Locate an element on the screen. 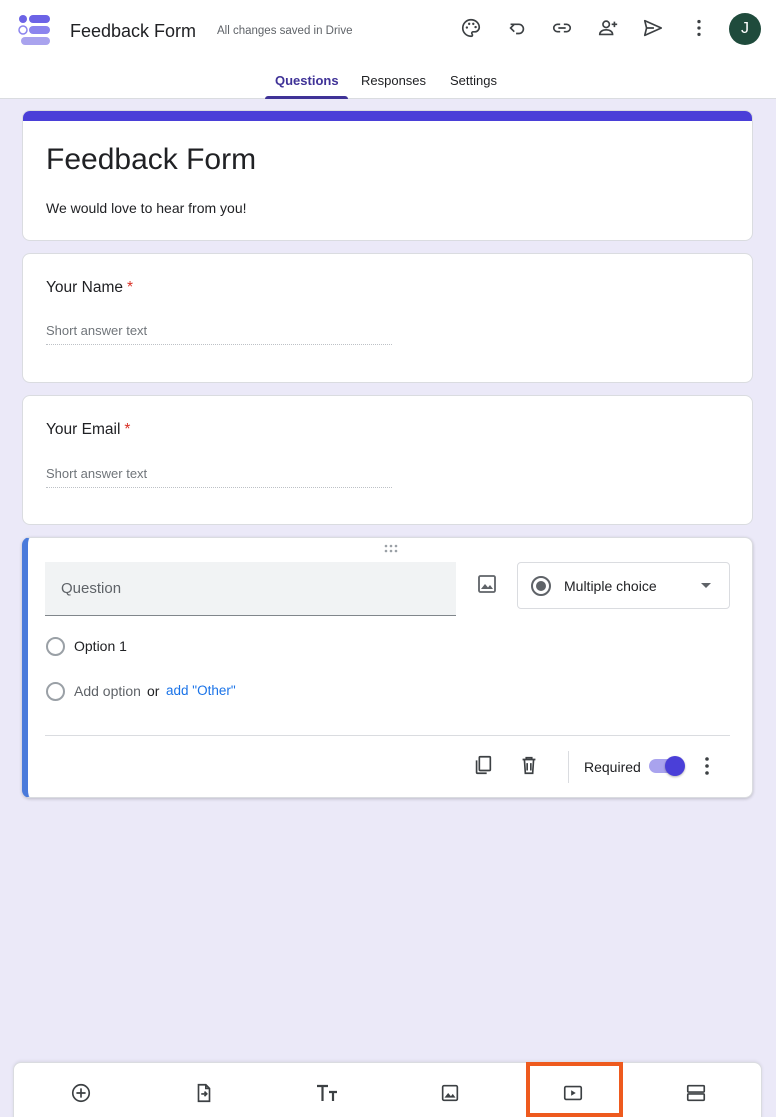 The width and height of the screenshot is (776, 1117). import-questions-icon is located at coordinates (204, 1093).